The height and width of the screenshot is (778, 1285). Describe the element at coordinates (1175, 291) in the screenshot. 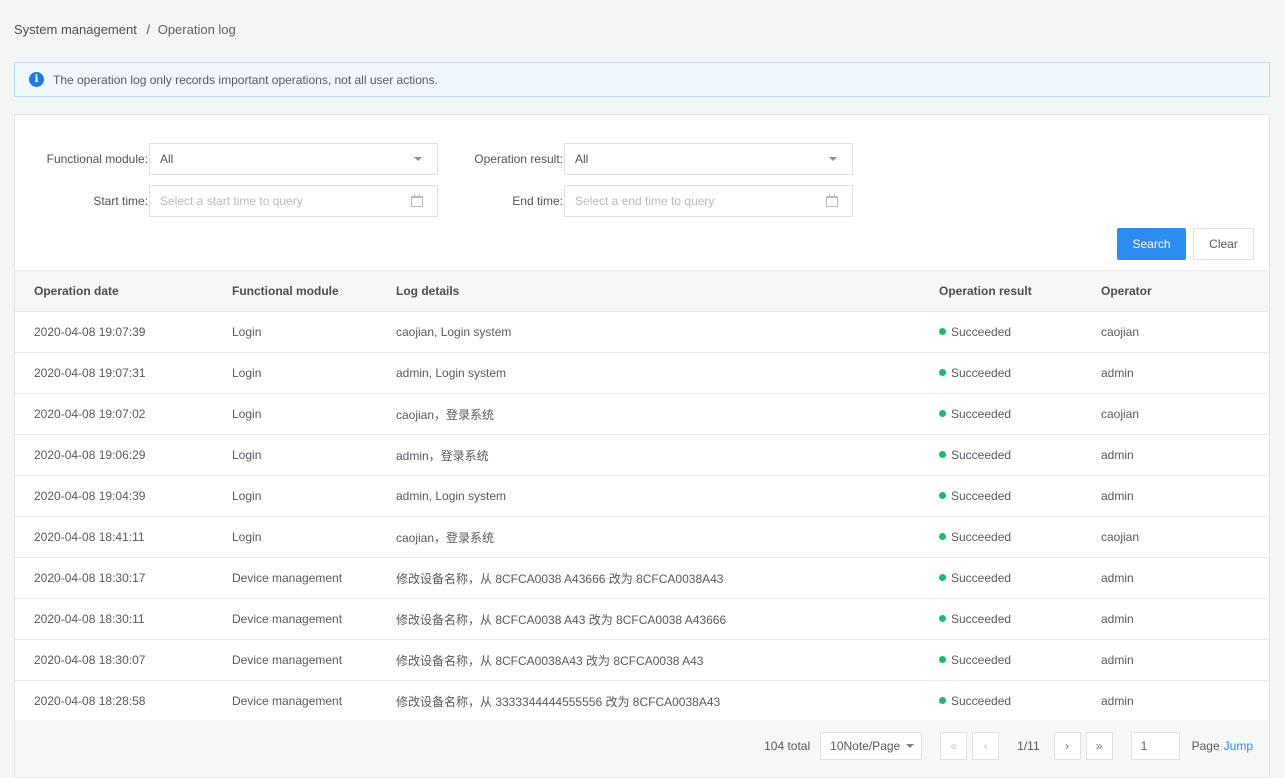

I see `column-header-operator: Operator` at that location.